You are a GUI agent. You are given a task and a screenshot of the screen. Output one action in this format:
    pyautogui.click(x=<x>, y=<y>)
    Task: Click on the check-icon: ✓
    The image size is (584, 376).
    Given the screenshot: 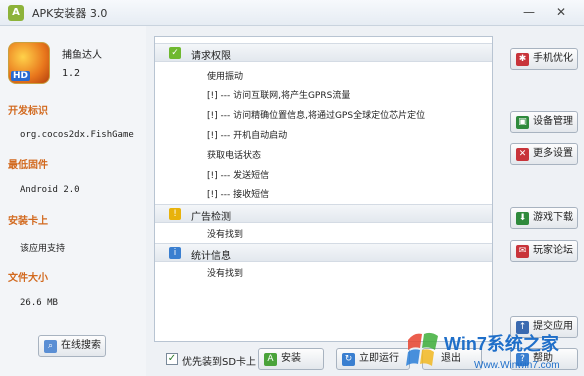 What is the action you would take?
    pyautogui.click(x=175, y=53)
    